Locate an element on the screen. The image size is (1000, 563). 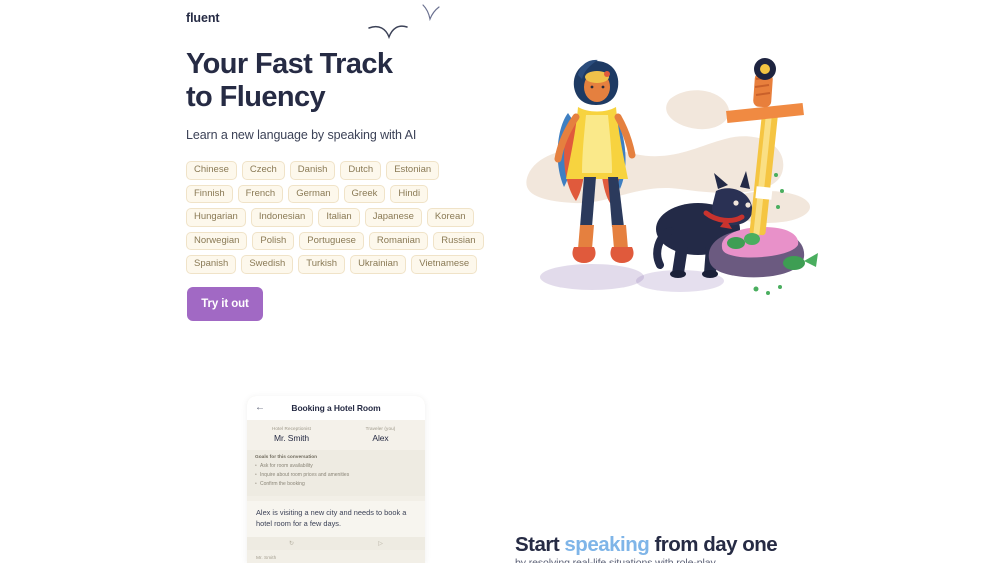
play-icon: ▷ is located at coordinates (380, 544).